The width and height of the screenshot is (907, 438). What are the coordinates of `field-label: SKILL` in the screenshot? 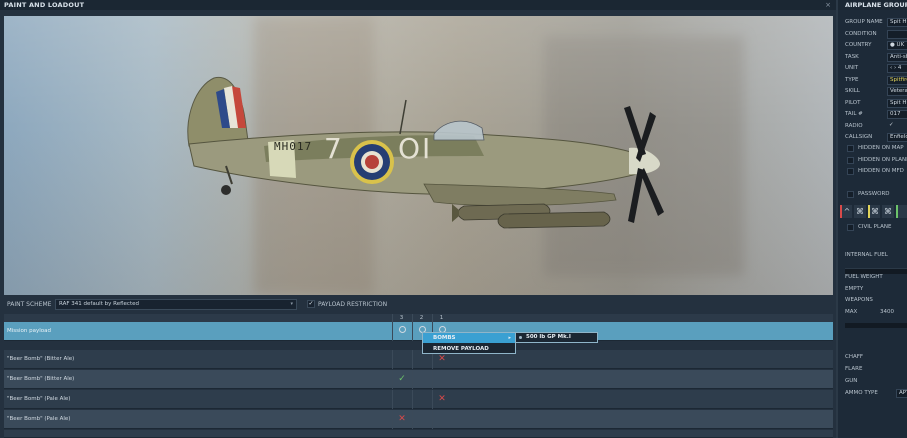 It's located at (852, 91).